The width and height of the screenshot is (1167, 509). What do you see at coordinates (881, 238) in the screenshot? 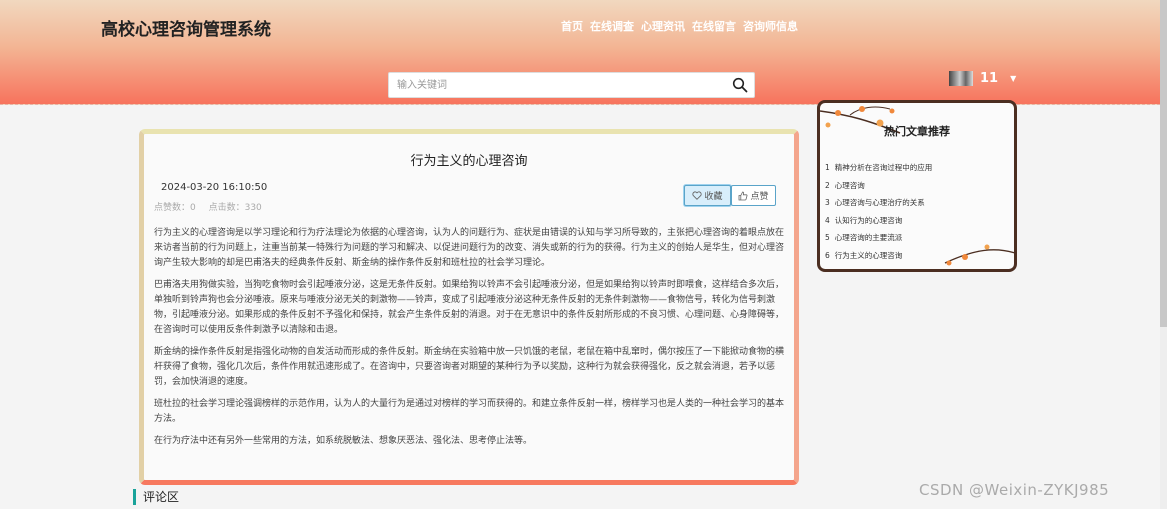
I see `hot-article-item: 5 心理咨询的主要流派` at bounding box center [881, 238].